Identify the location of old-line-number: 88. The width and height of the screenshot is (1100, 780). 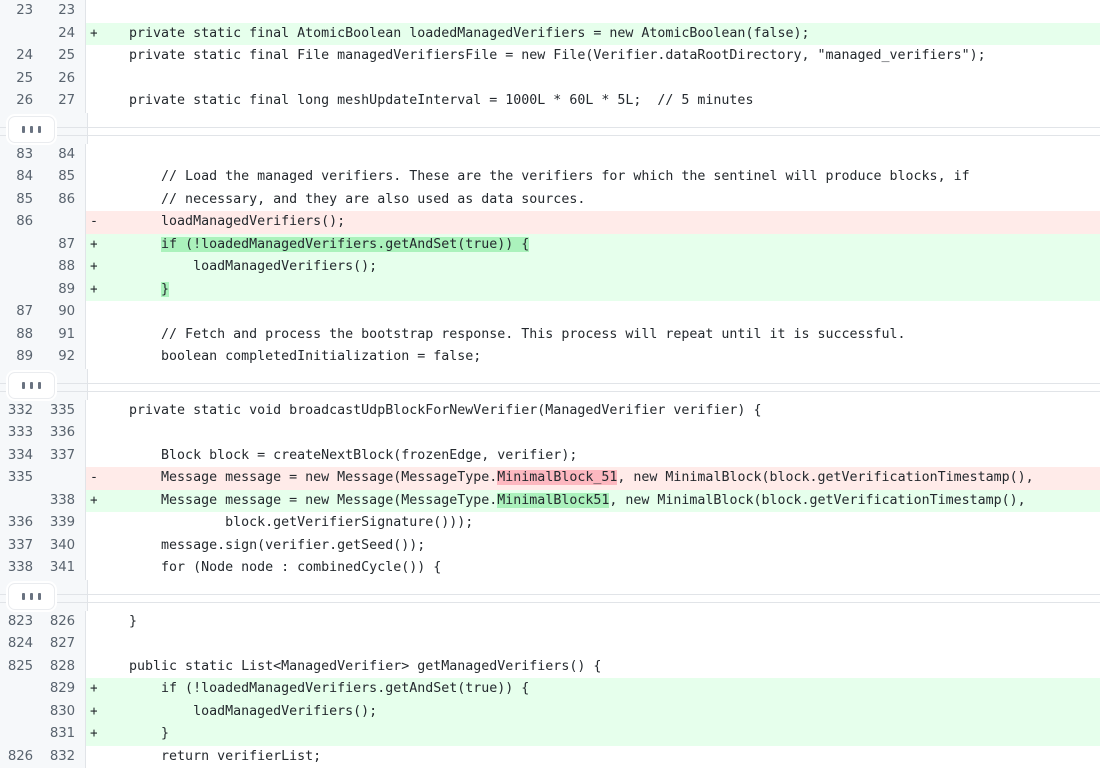
(21, 334).